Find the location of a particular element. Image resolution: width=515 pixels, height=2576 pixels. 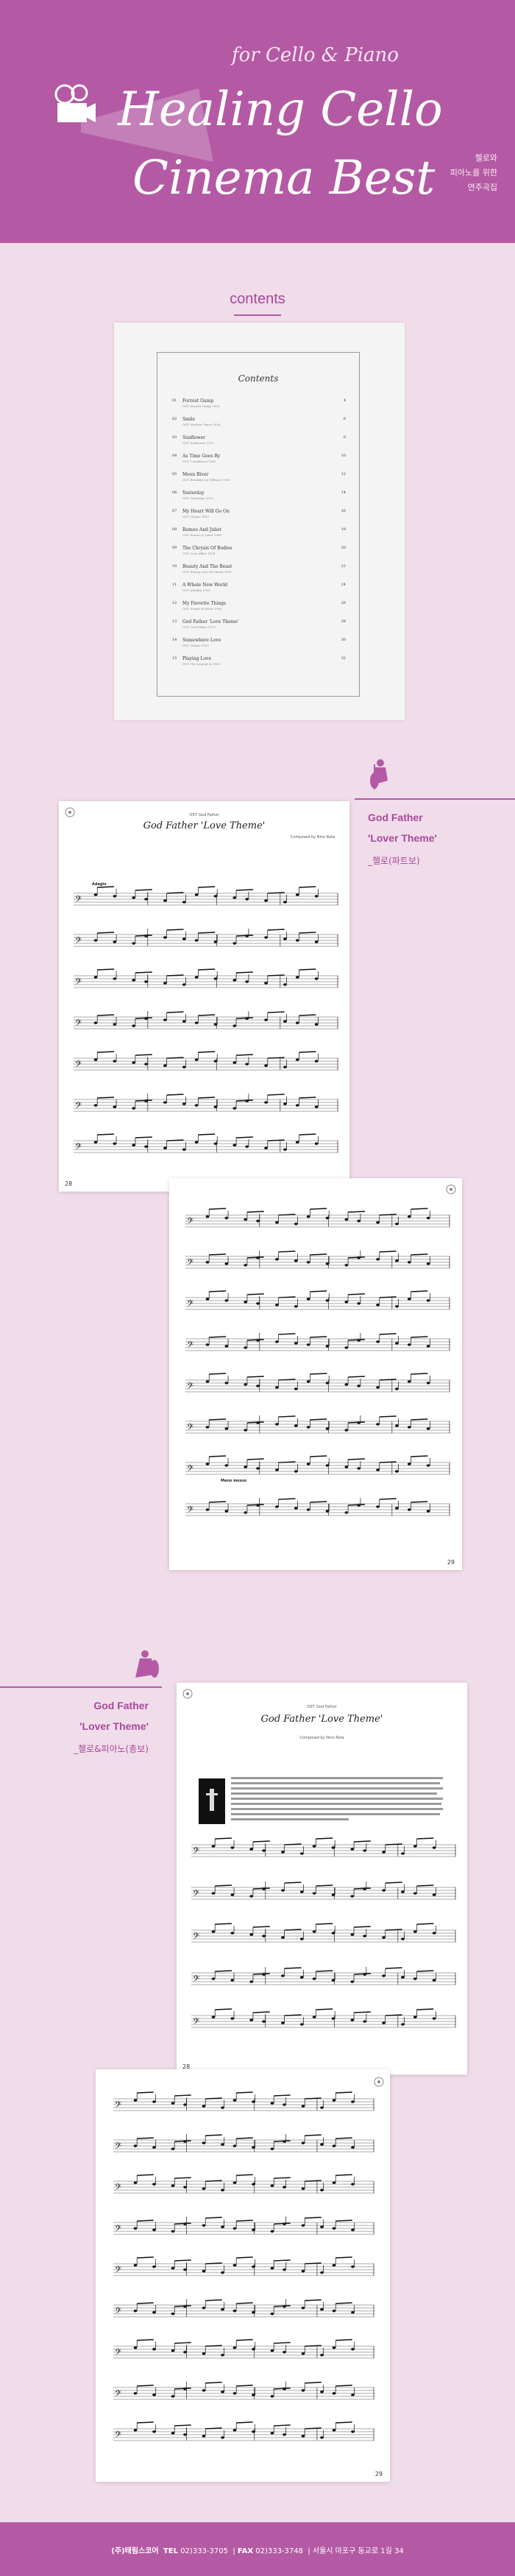

toc-number: 01 is located at coordinates (175, 400).